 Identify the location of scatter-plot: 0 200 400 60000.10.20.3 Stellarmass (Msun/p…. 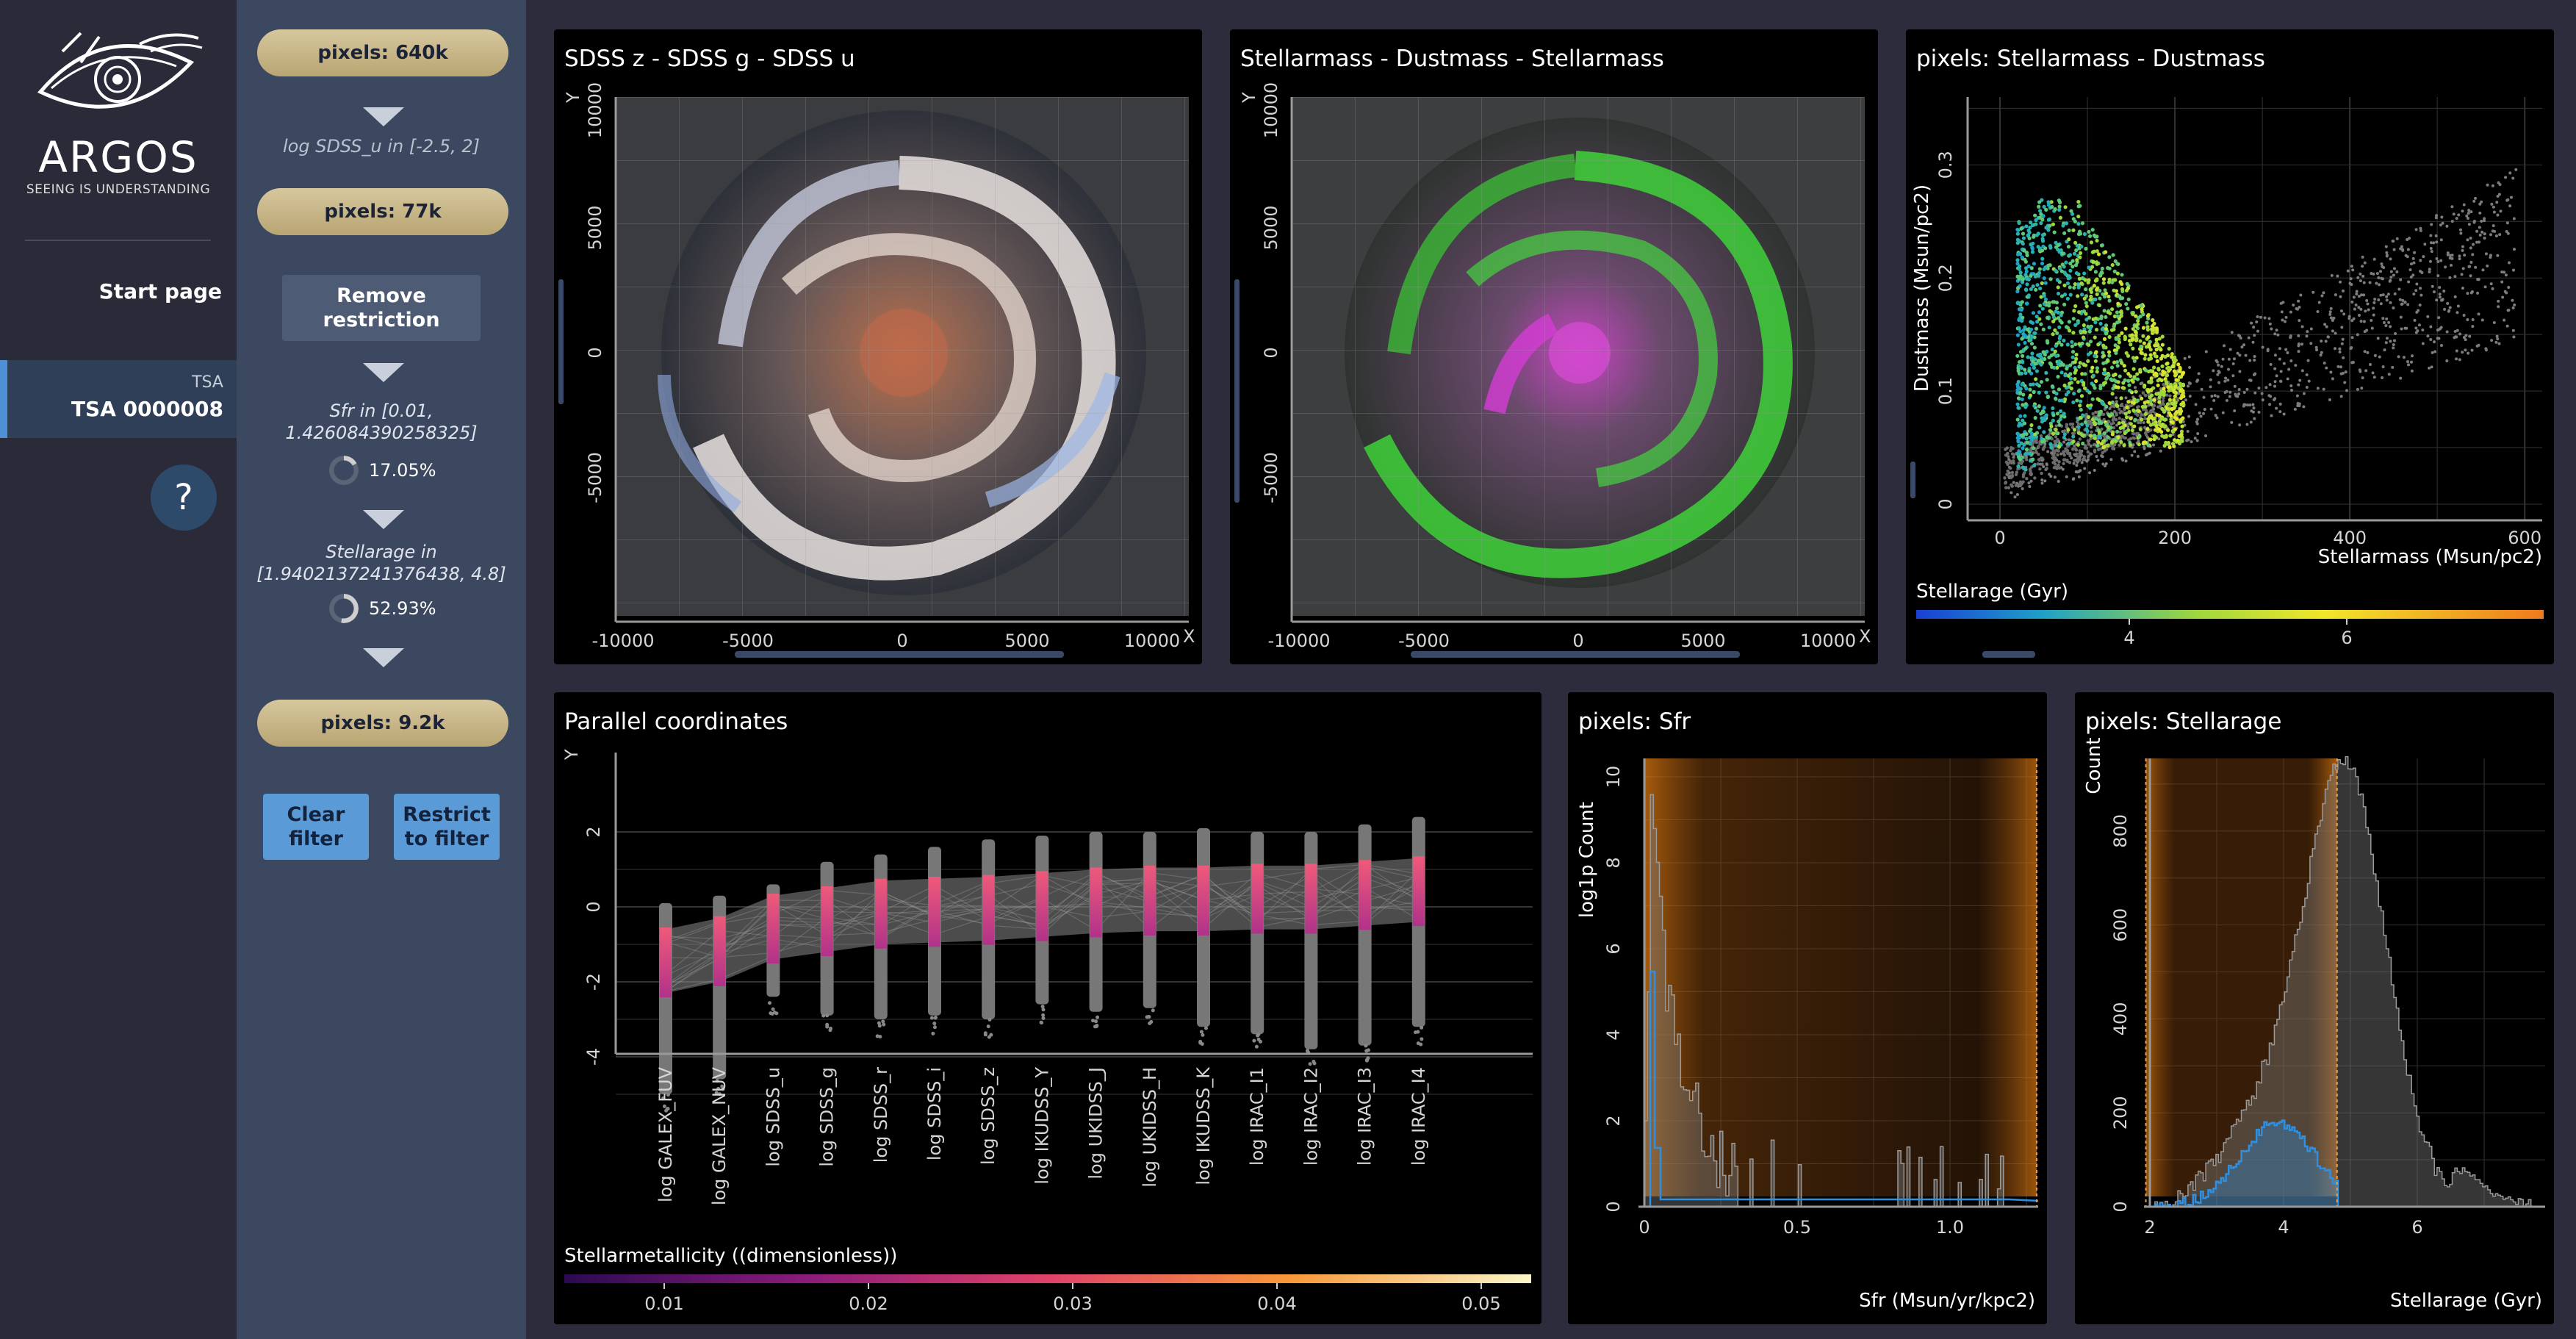
(2230, 346).